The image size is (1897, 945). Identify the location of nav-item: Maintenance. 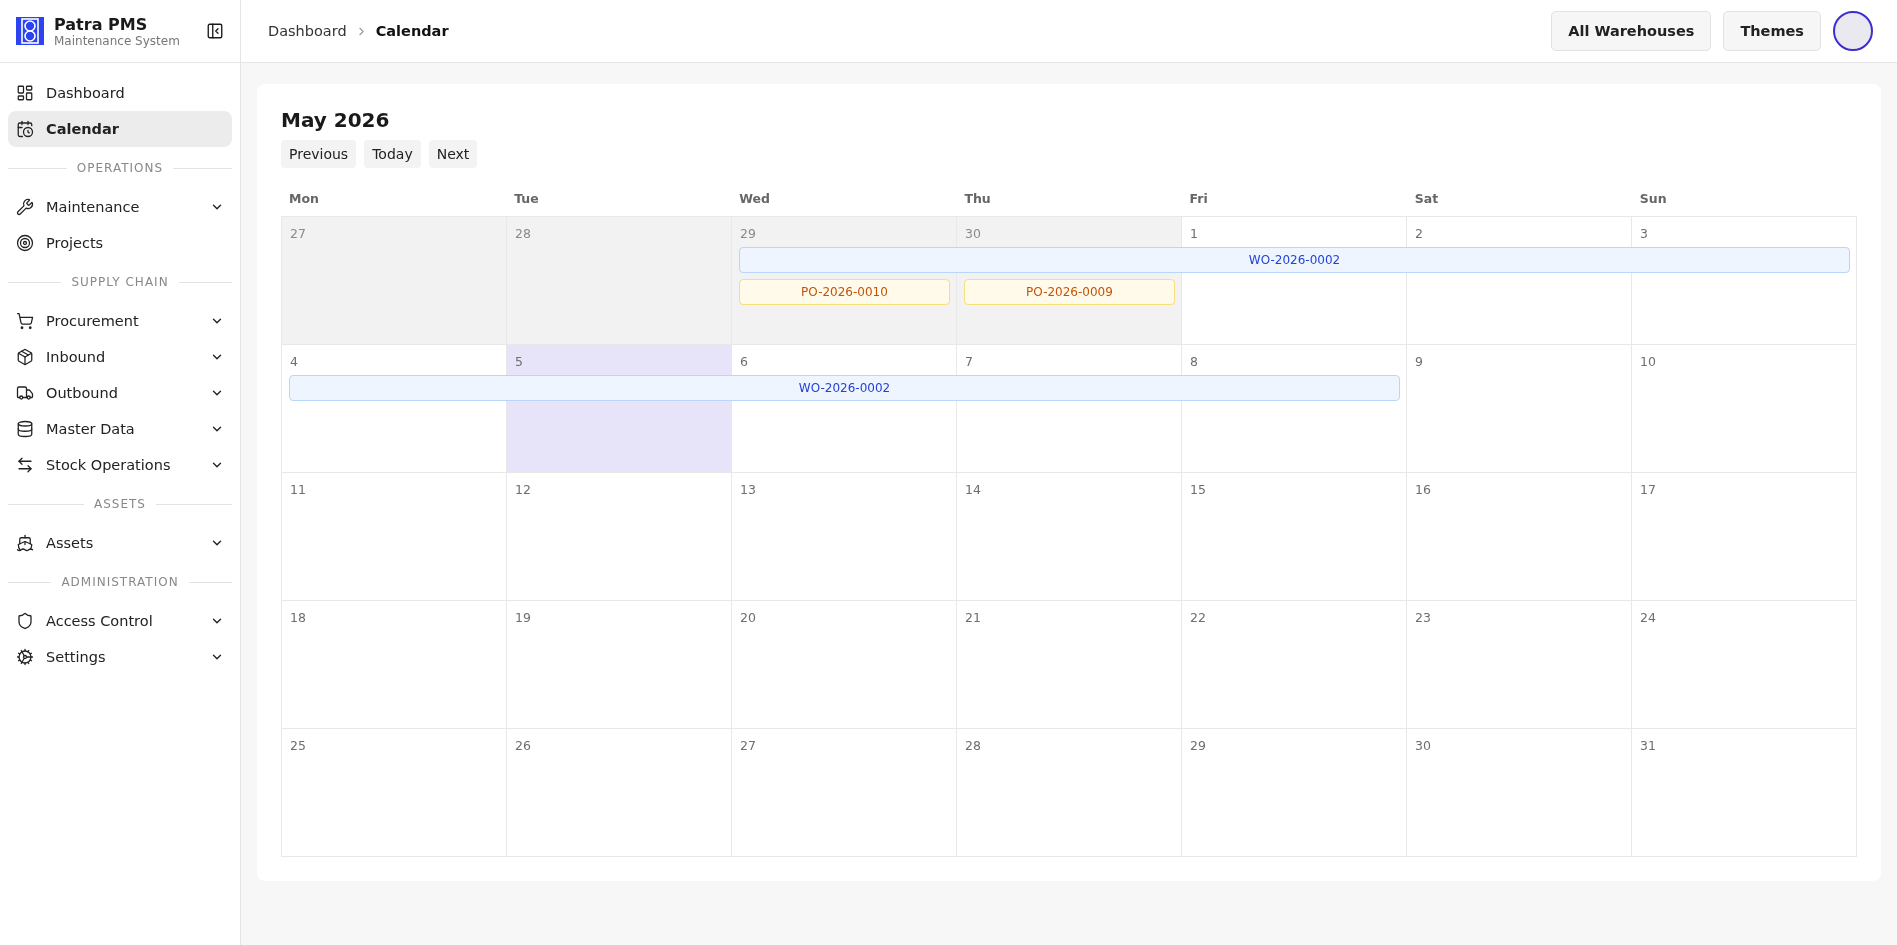
(120, 207).